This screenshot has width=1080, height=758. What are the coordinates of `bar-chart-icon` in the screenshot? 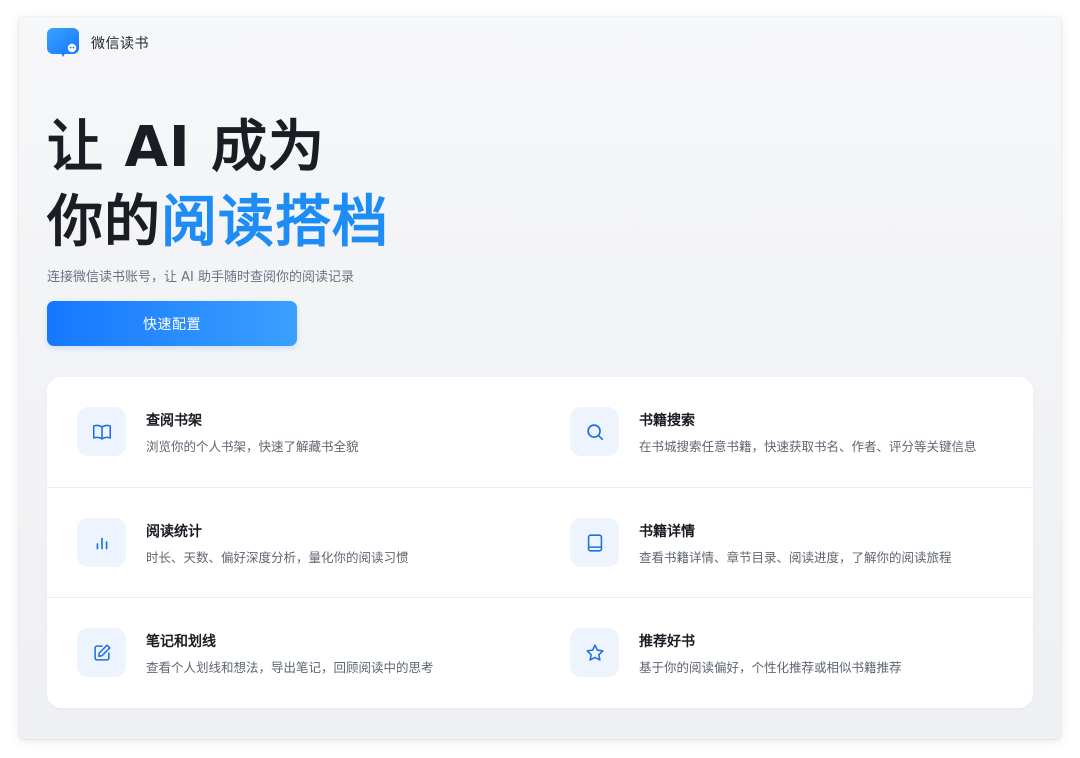 It's located at (101, 542).